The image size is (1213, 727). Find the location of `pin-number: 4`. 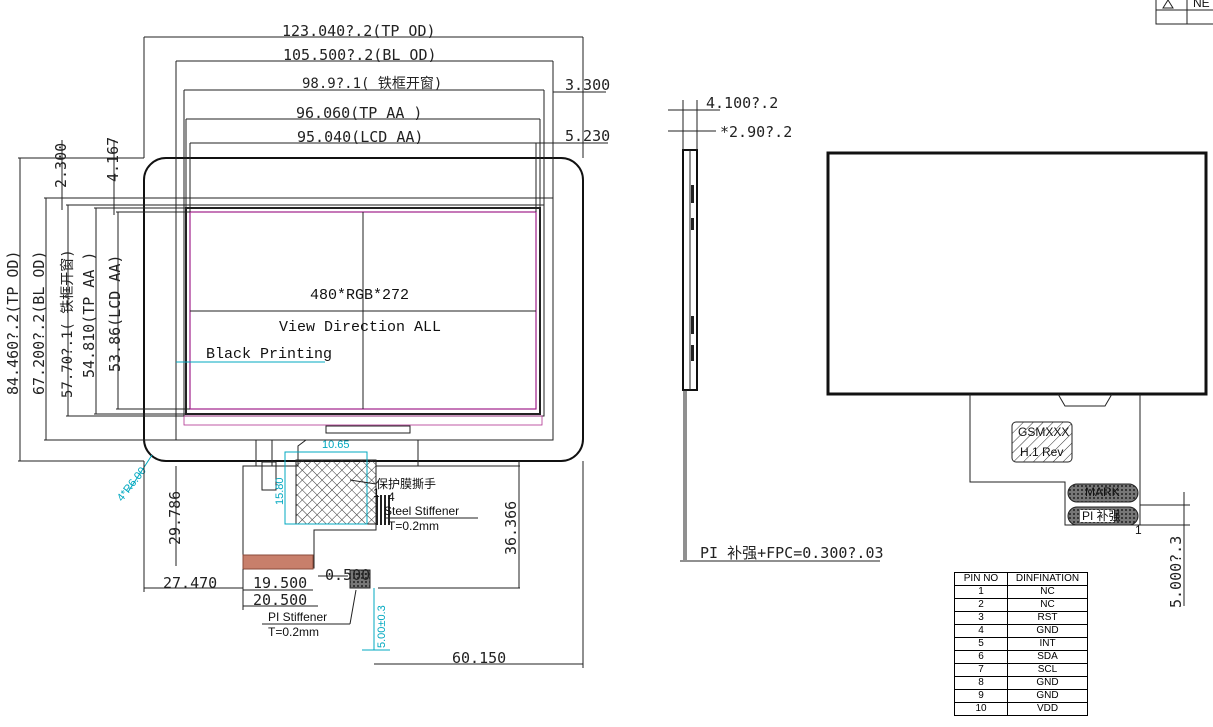

pin-number: 4 is located at coordinates (981, 631).